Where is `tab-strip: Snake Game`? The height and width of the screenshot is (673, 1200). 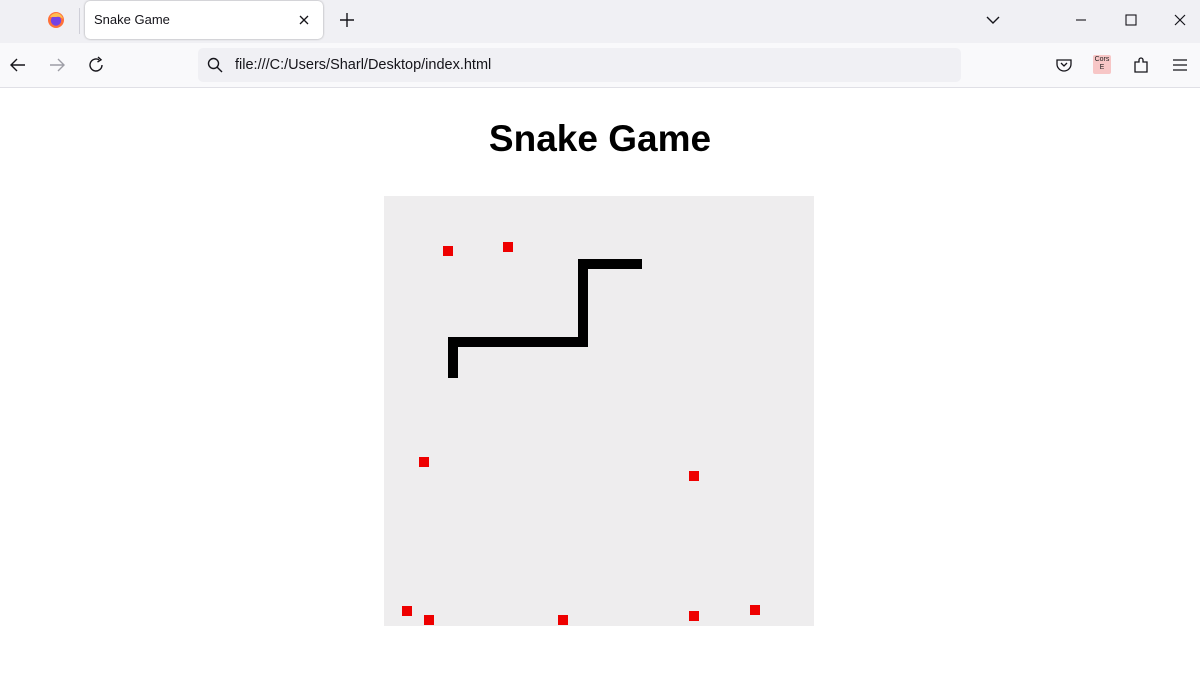
tab-strip: Snake Game is located at coordinates (600, 21).